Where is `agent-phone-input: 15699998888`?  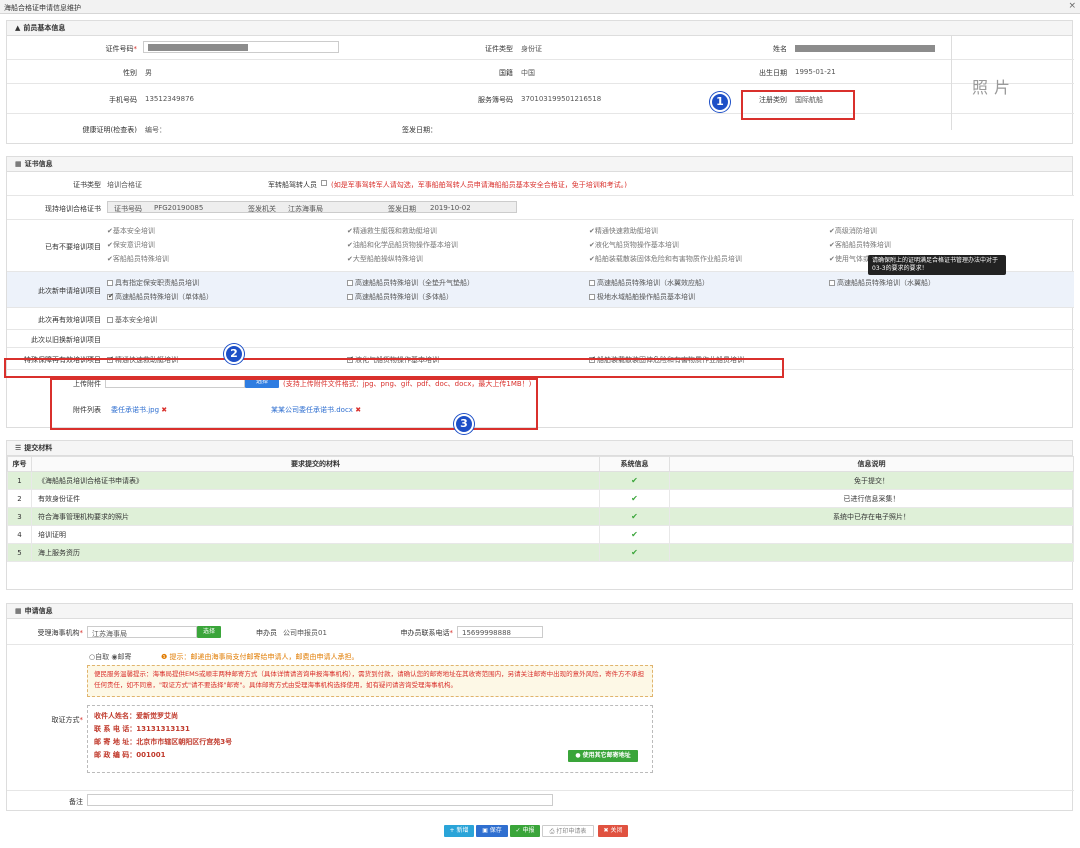 agent-phone-input: 15699998888 is located at coordinates (500, 632).